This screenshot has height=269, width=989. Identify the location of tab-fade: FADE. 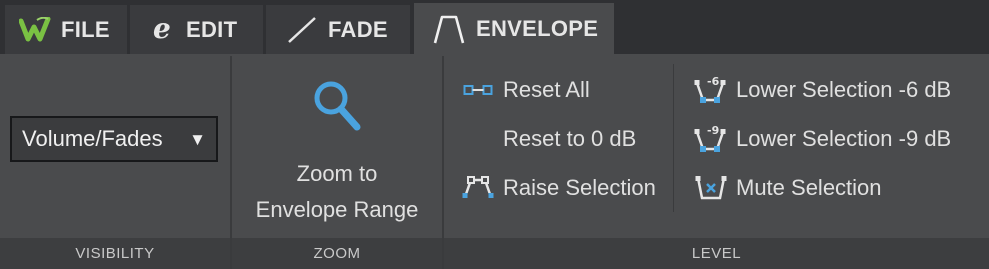
(338, 29).